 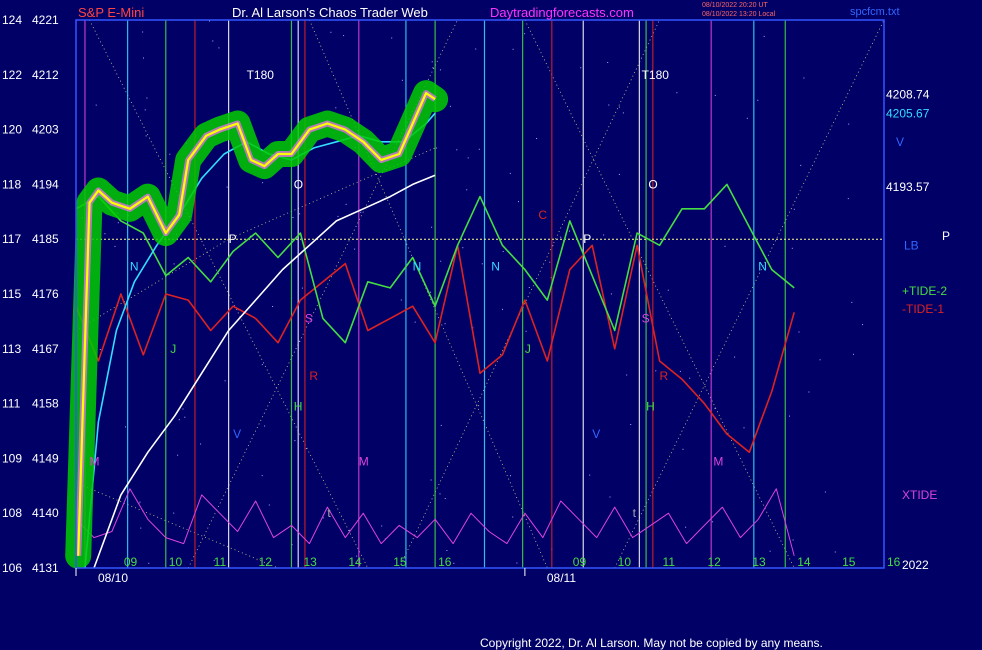 I want to click on y-tick-left: 117, so click(x=11, y=239).